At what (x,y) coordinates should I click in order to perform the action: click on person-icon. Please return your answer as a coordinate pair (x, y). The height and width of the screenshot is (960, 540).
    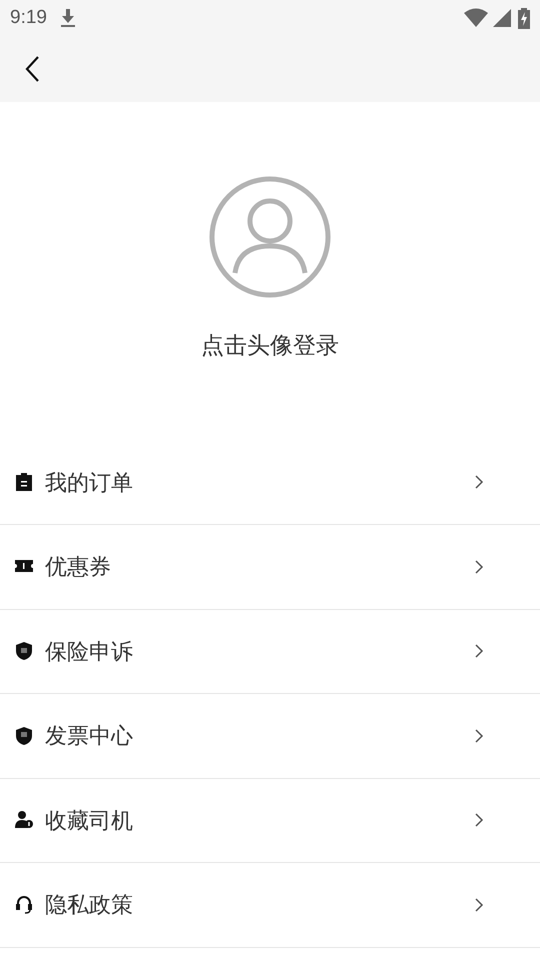
    Looking at the image, I should click on (24, 820).